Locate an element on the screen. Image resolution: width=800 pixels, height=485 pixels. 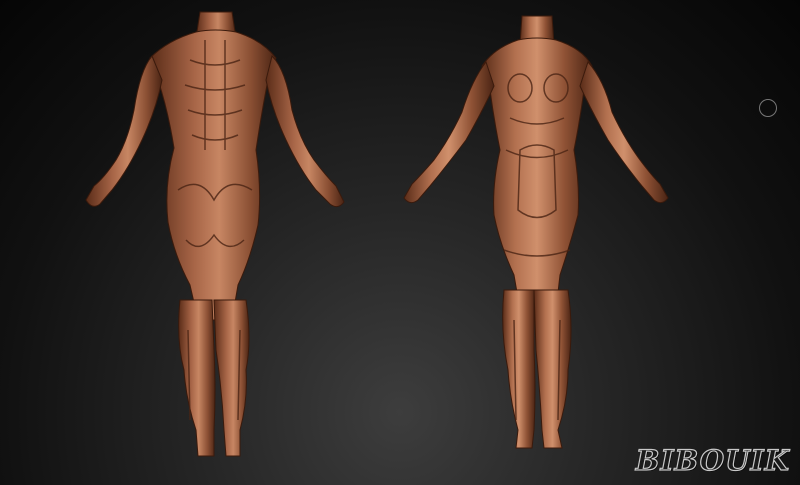
circle-cursor-icon is located at coordinates (768, 108).